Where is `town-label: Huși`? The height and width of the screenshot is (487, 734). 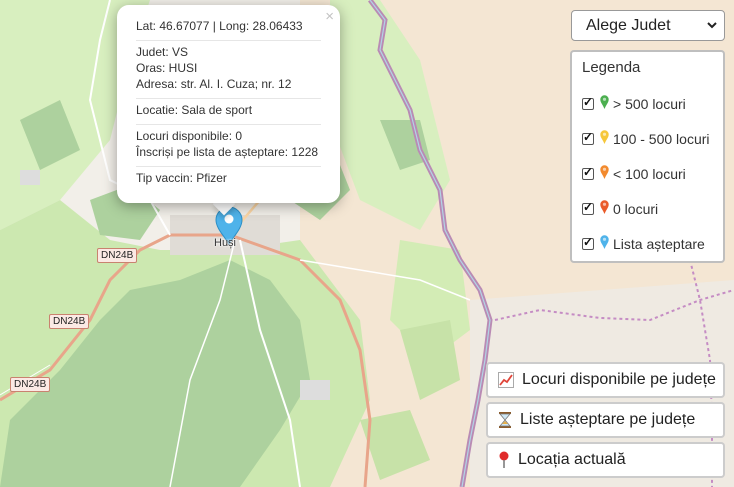
town-label: Huși is located at coordinates (225, 243).